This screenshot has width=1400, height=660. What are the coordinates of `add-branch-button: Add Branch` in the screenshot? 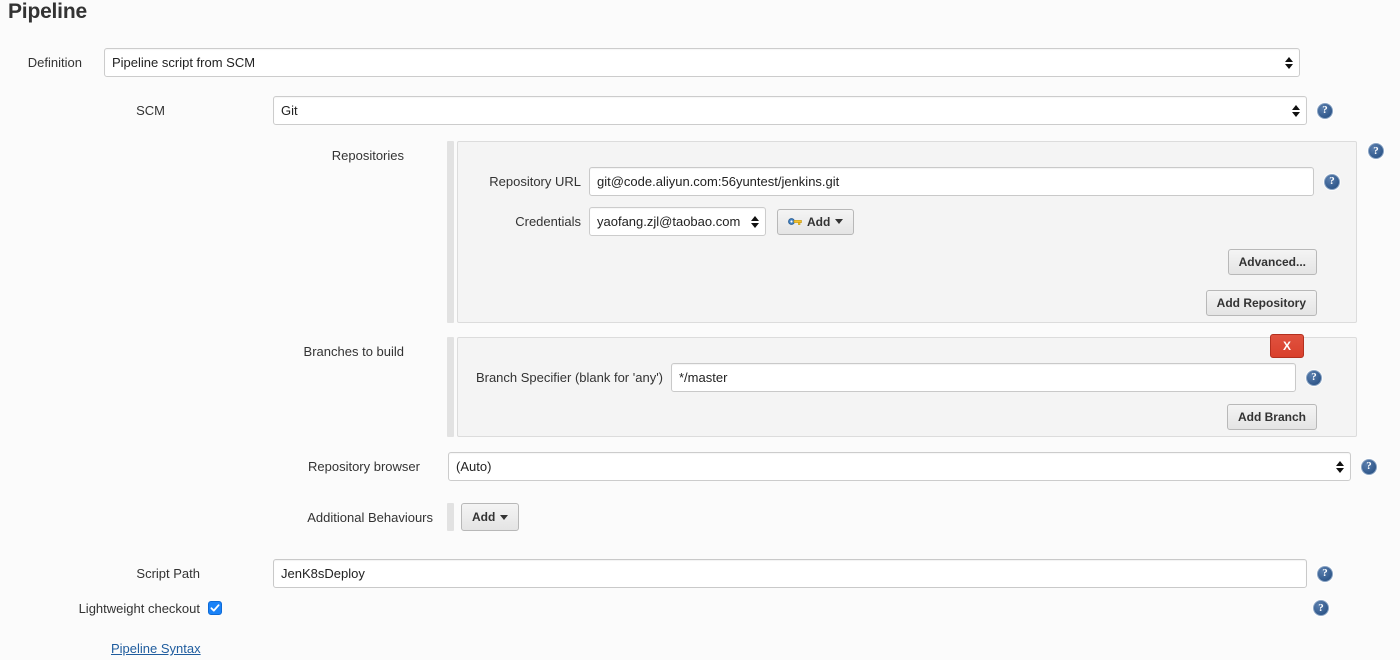 It's located at (1271, 417).